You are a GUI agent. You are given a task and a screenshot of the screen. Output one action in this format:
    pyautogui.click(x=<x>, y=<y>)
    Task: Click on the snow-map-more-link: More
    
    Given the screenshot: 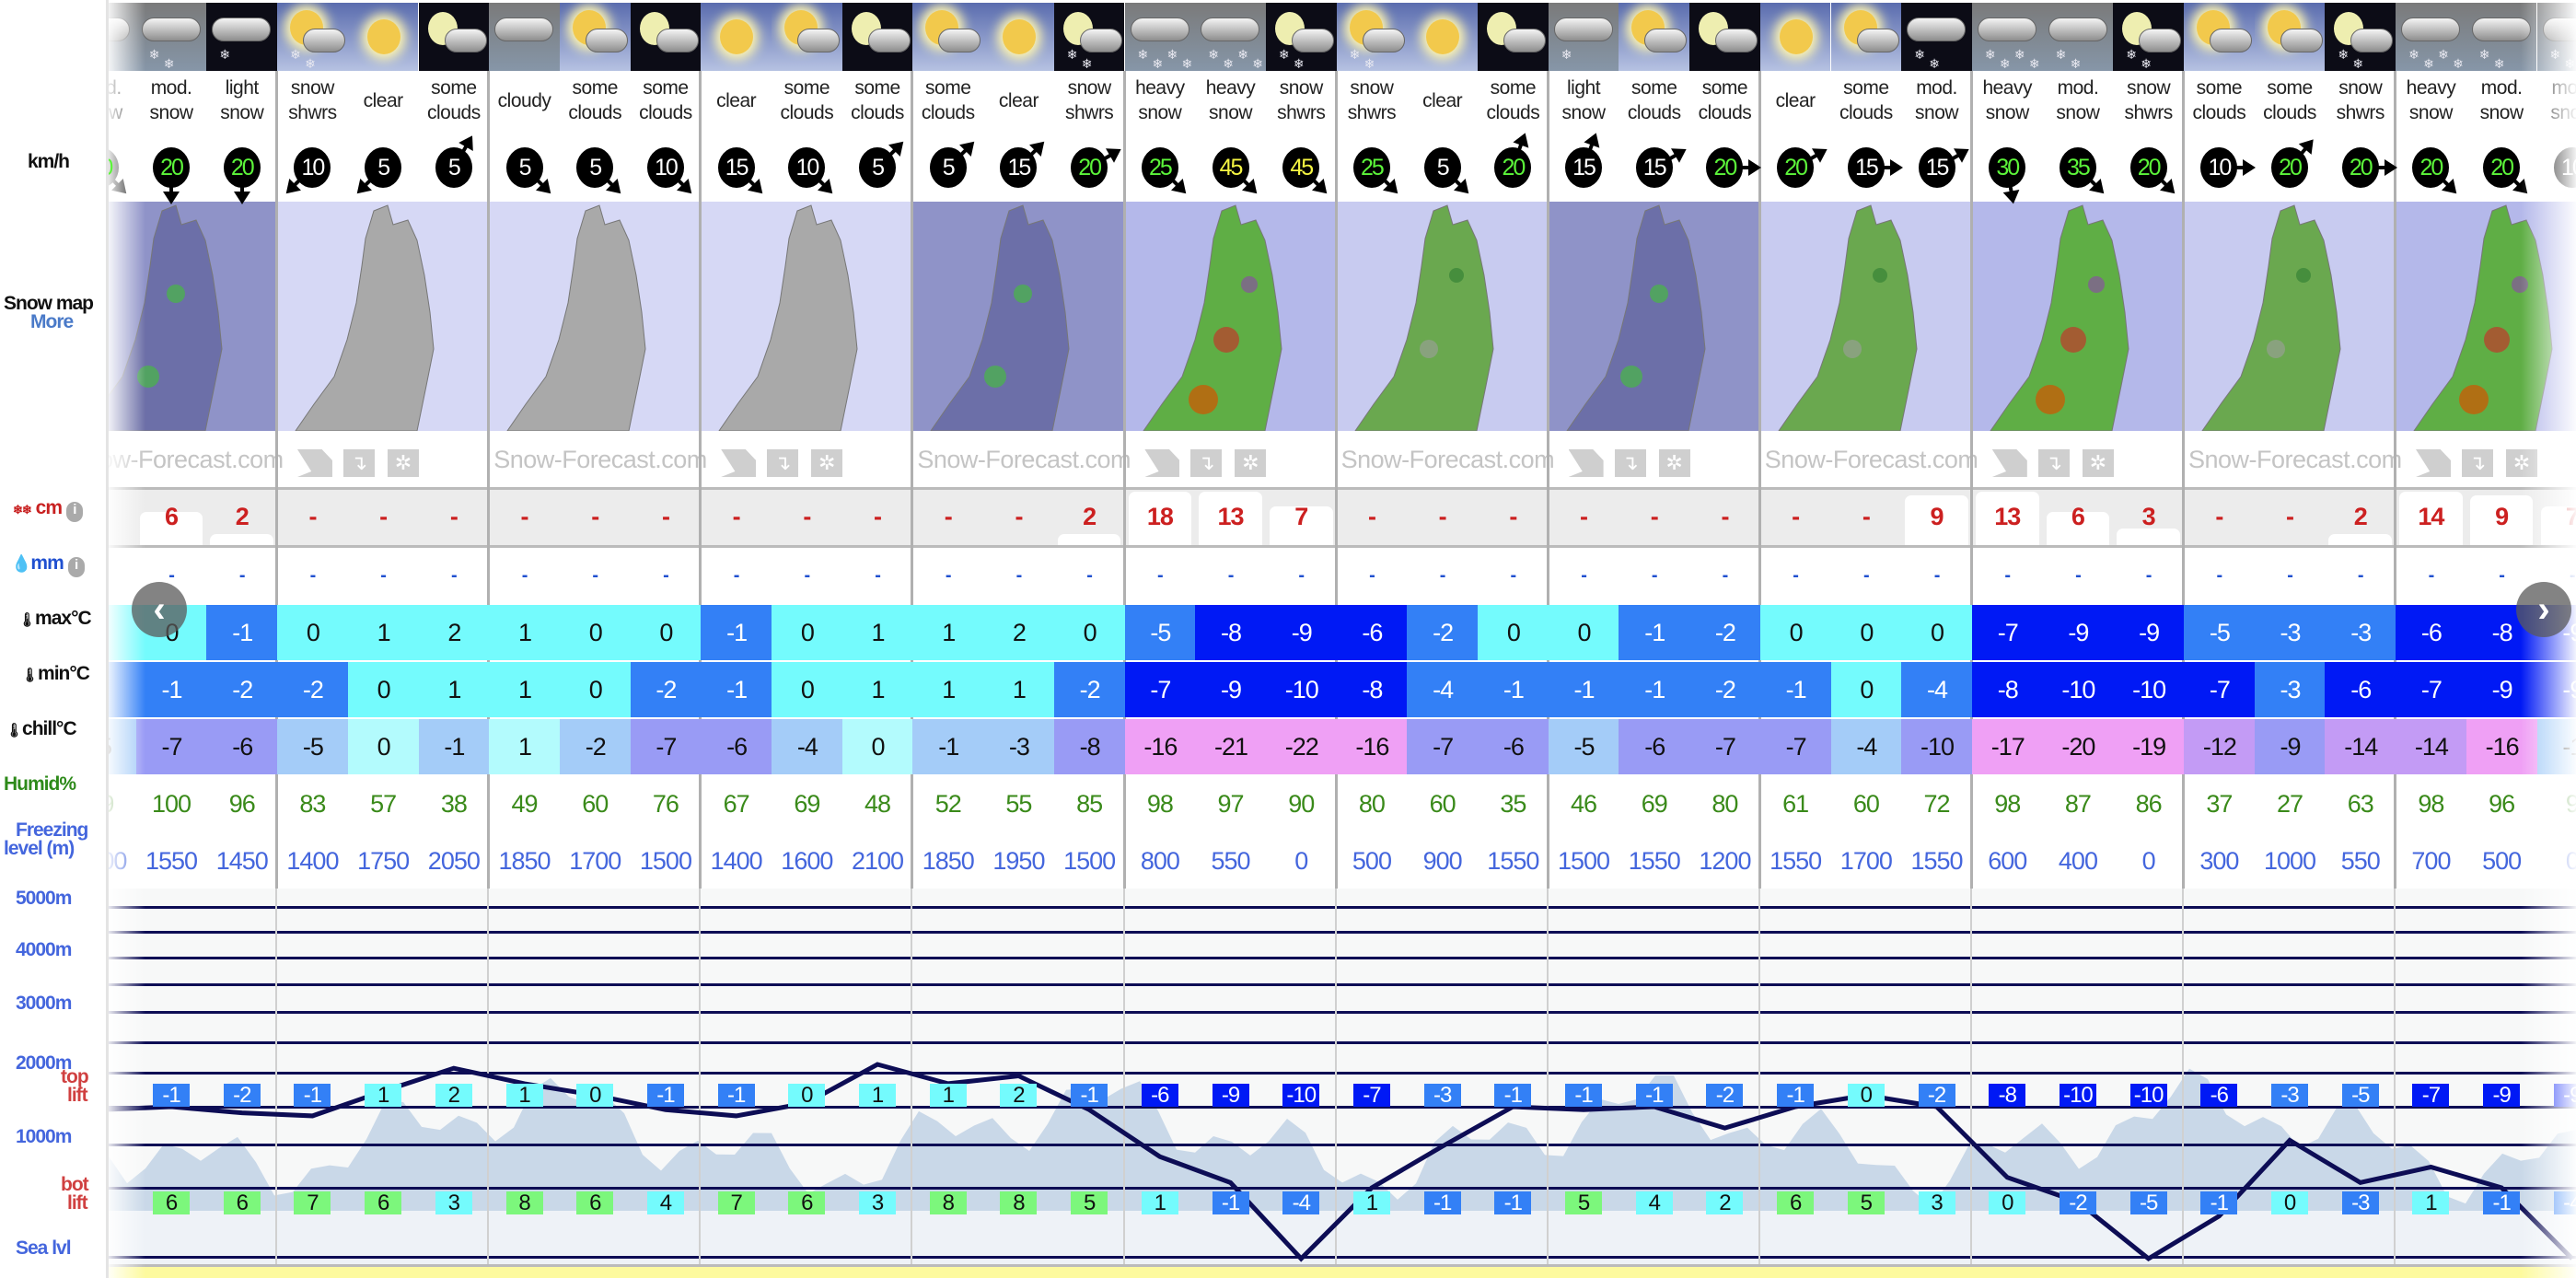 What is the action you would take?
    pyautogui.click(x=52, y=322)
    